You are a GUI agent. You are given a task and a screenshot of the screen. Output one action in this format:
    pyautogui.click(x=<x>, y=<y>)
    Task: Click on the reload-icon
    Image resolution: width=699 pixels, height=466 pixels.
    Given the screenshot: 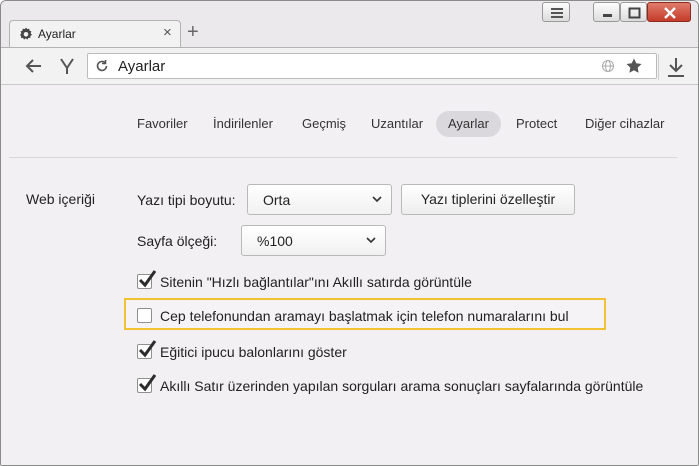 What is the action you would take?
    pyautogui.click(x=102, y=66)
    